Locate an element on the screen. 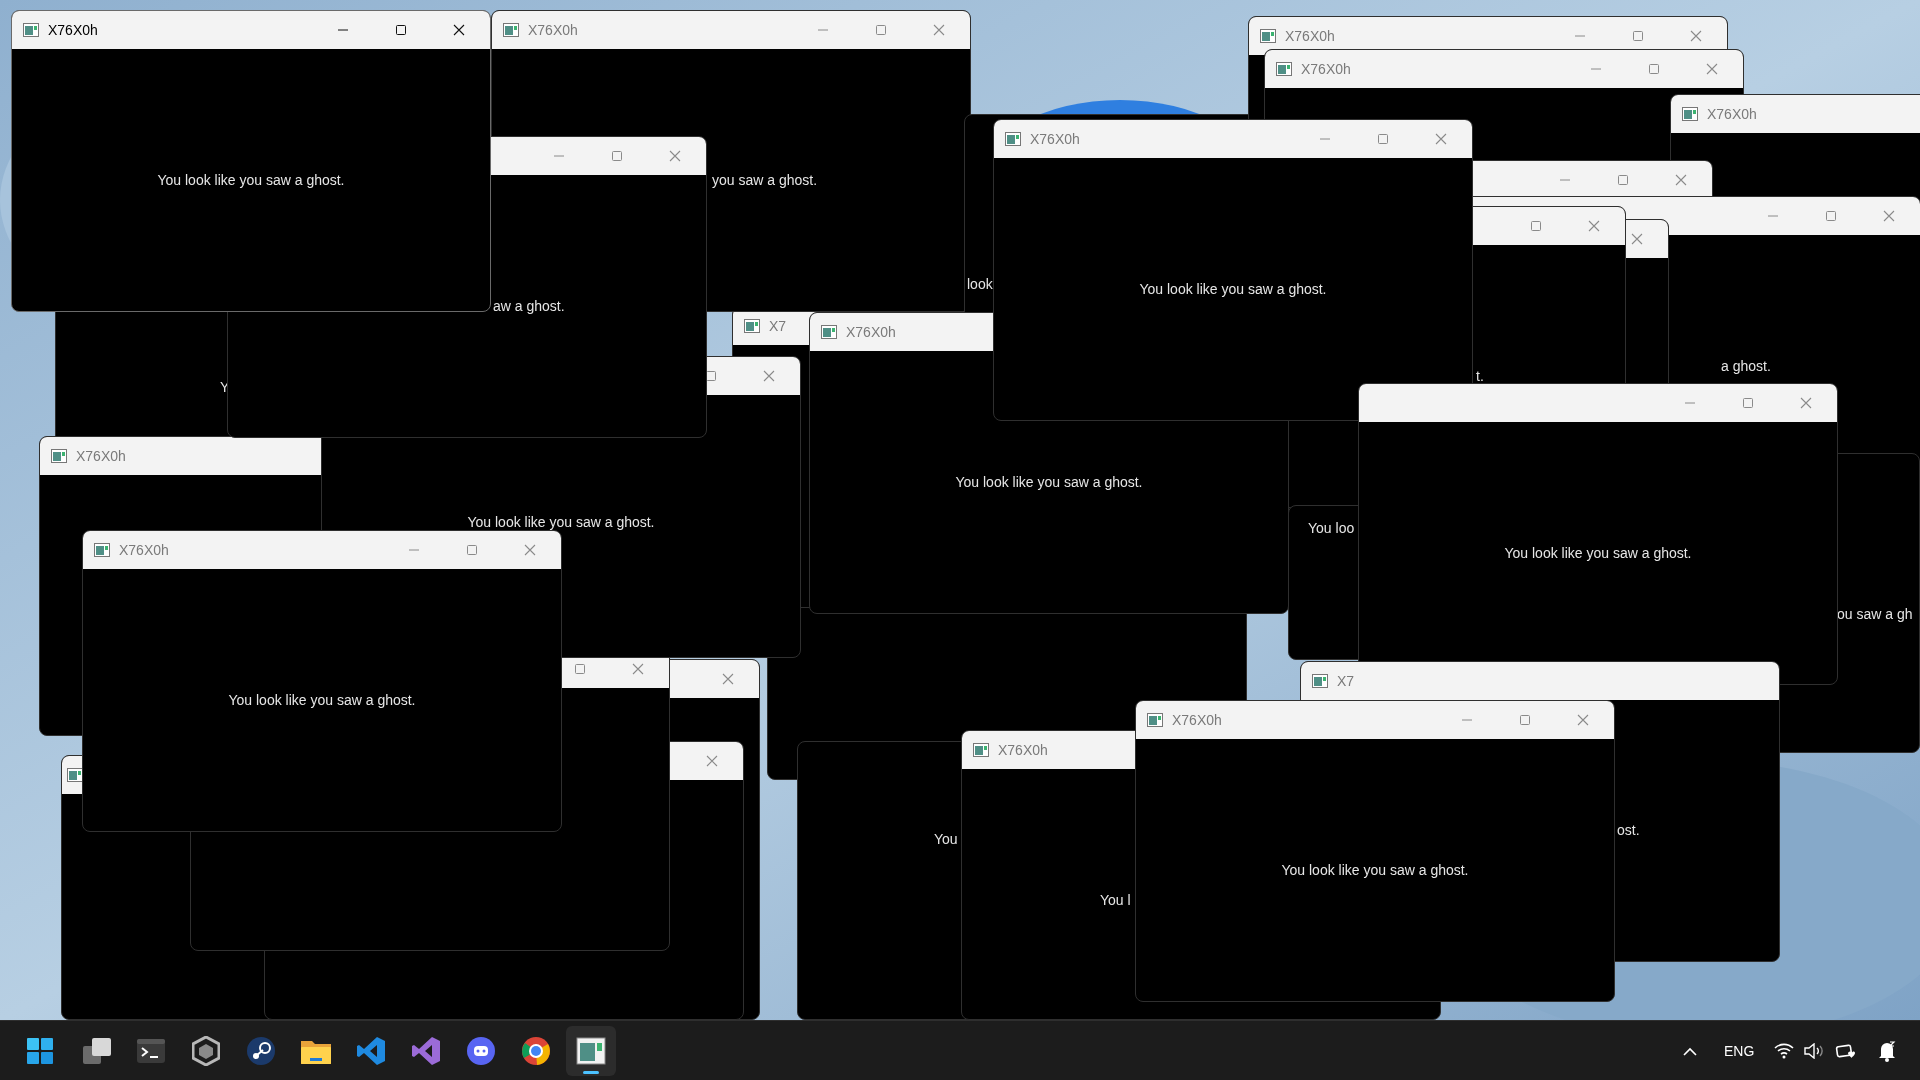  message-text: ou saw a gh is located at coordinates (1875, 614).